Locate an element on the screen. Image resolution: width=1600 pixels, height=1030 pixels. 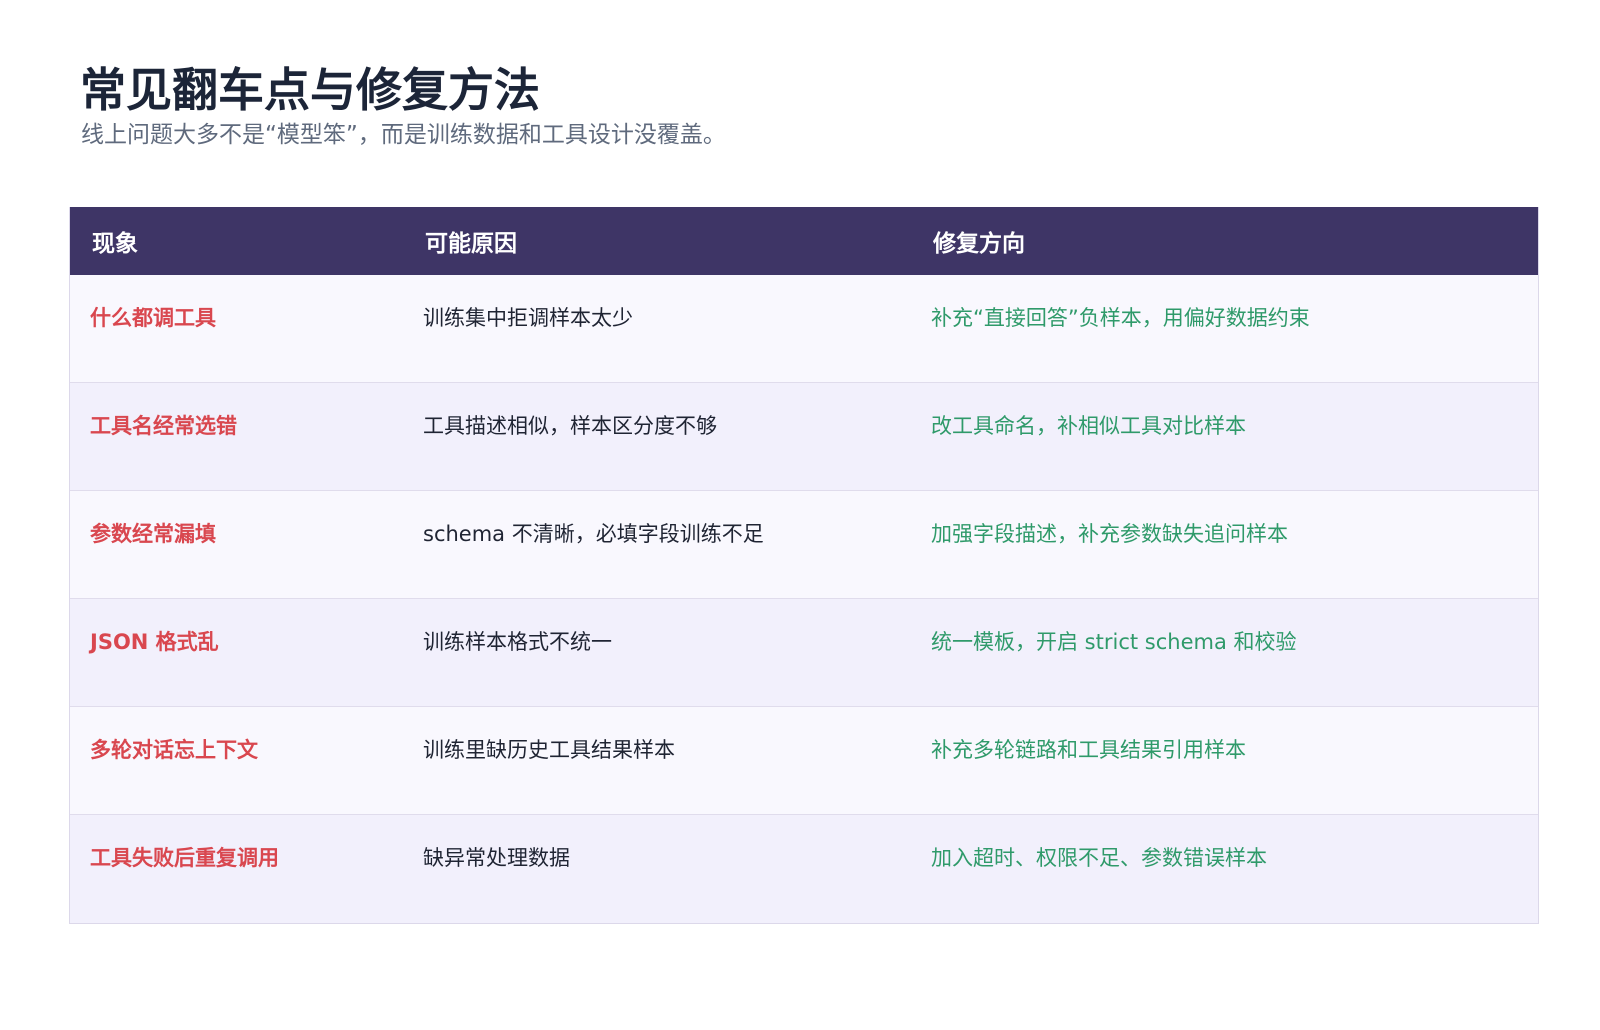
cause-cell: 训练样本格式不统一 is located at coordinates (517, 642).